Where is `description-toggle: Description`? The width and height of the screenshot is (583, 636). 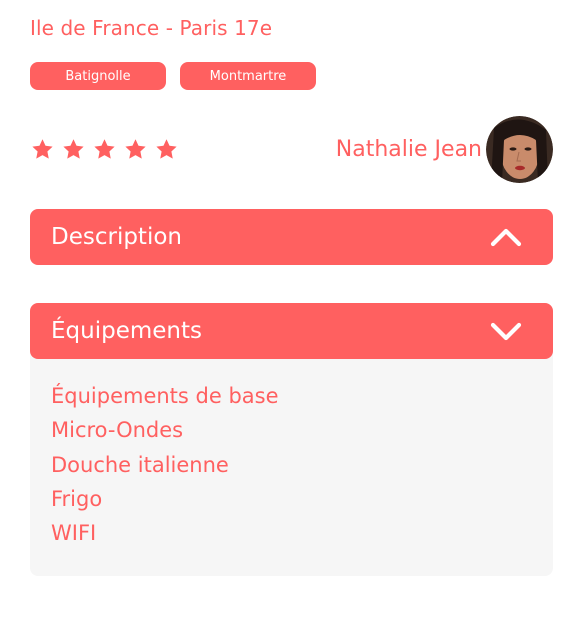 description-toggle: Description is located at coordinates (291, 237).